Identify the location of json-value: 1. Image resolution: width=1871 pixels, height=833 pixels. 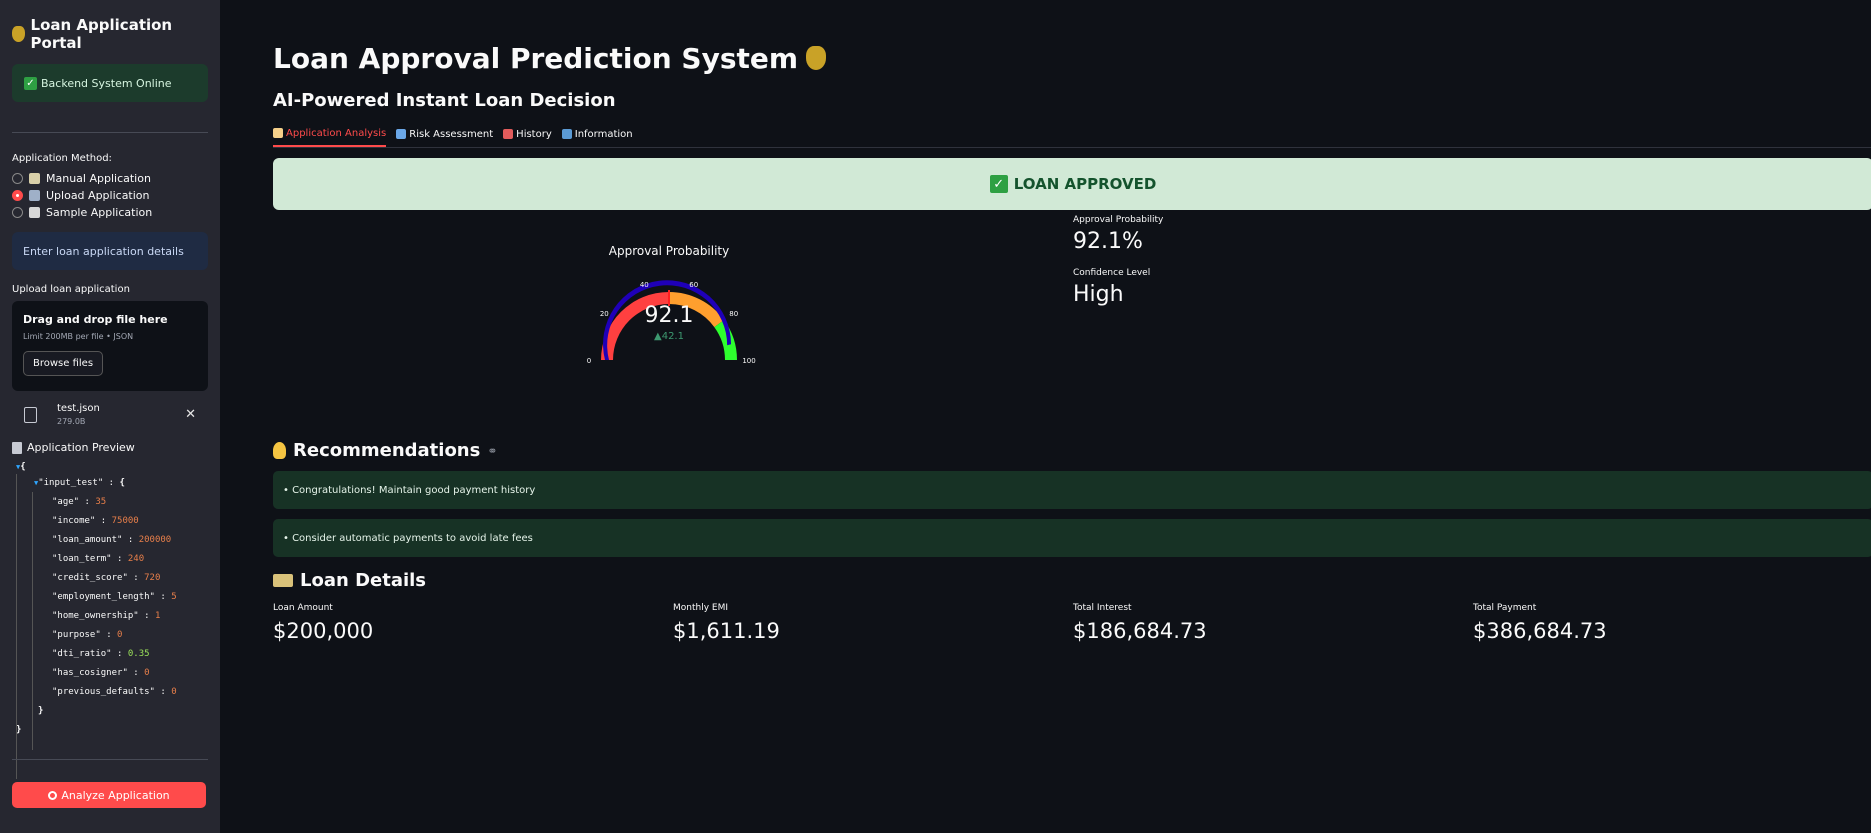
(157, 616).